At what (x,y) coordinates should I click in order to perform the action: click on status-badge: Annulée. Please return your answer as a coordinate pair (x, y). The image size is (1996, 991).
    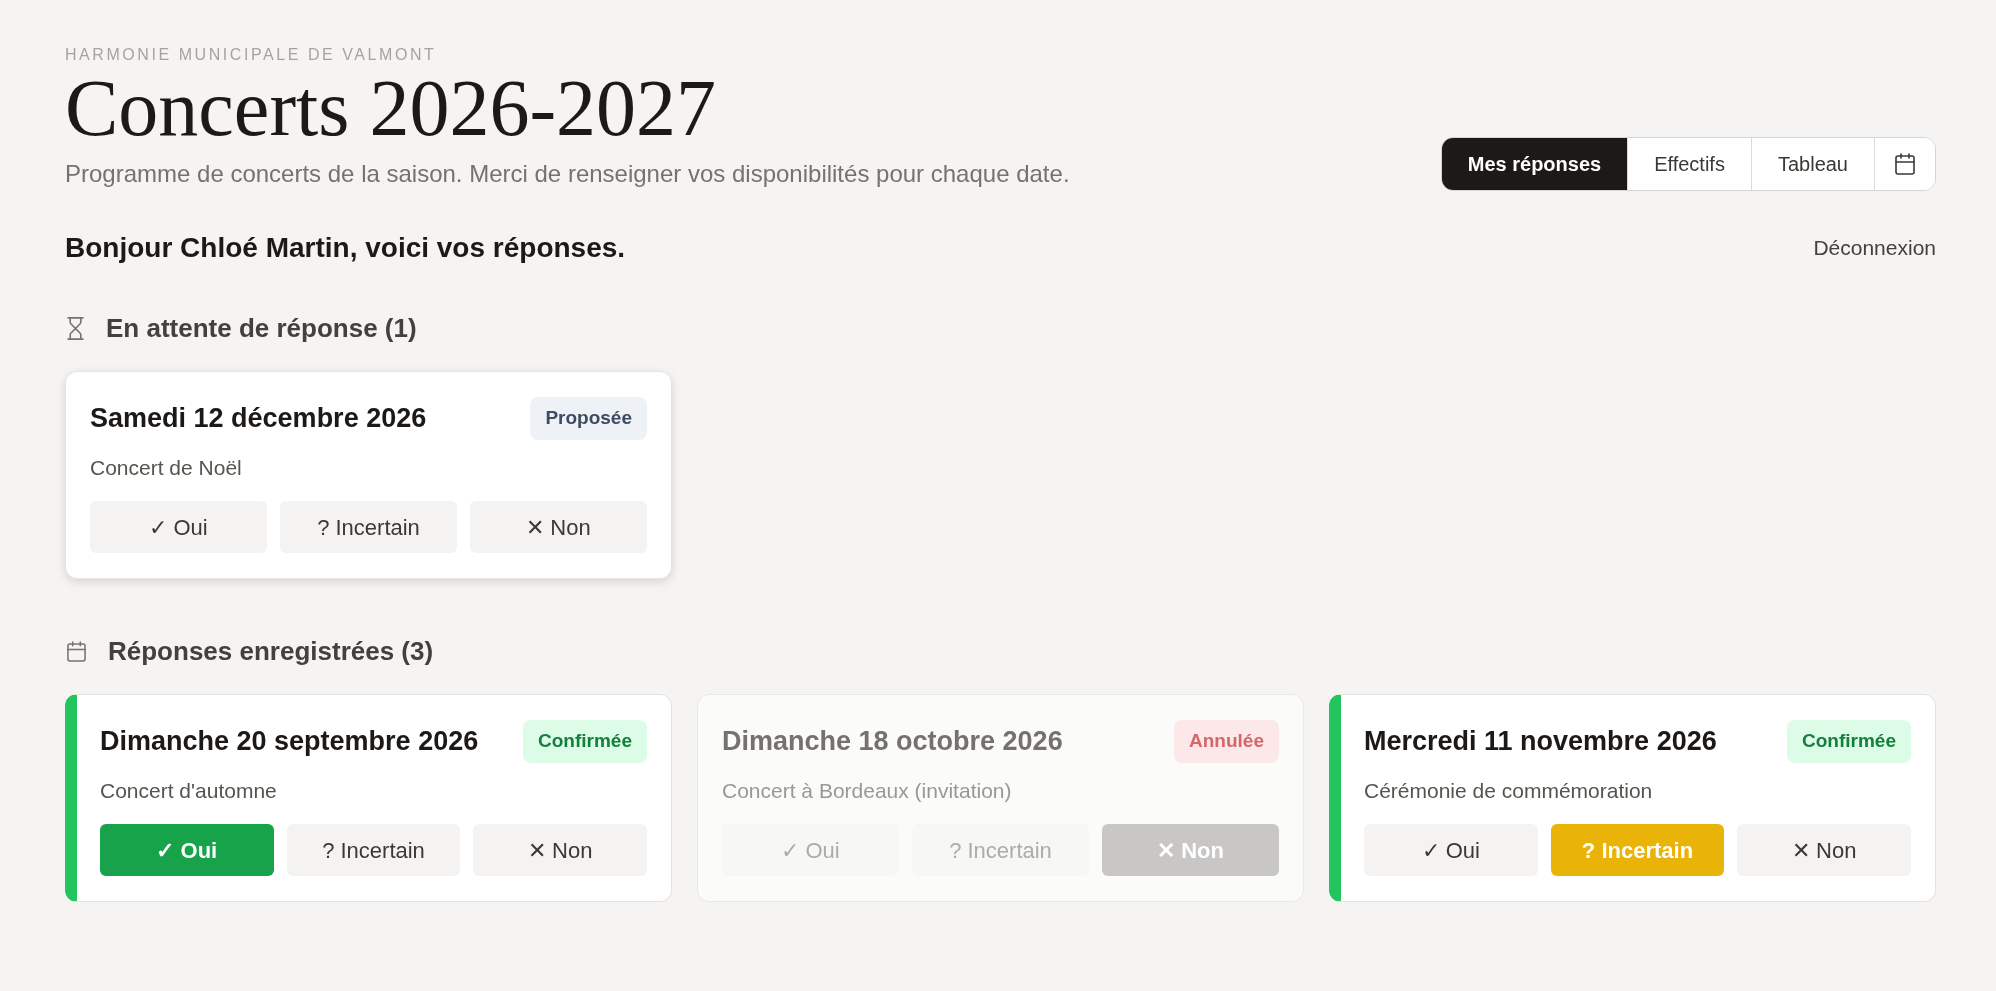
    Looking at the image, I should click on (1226, 741).